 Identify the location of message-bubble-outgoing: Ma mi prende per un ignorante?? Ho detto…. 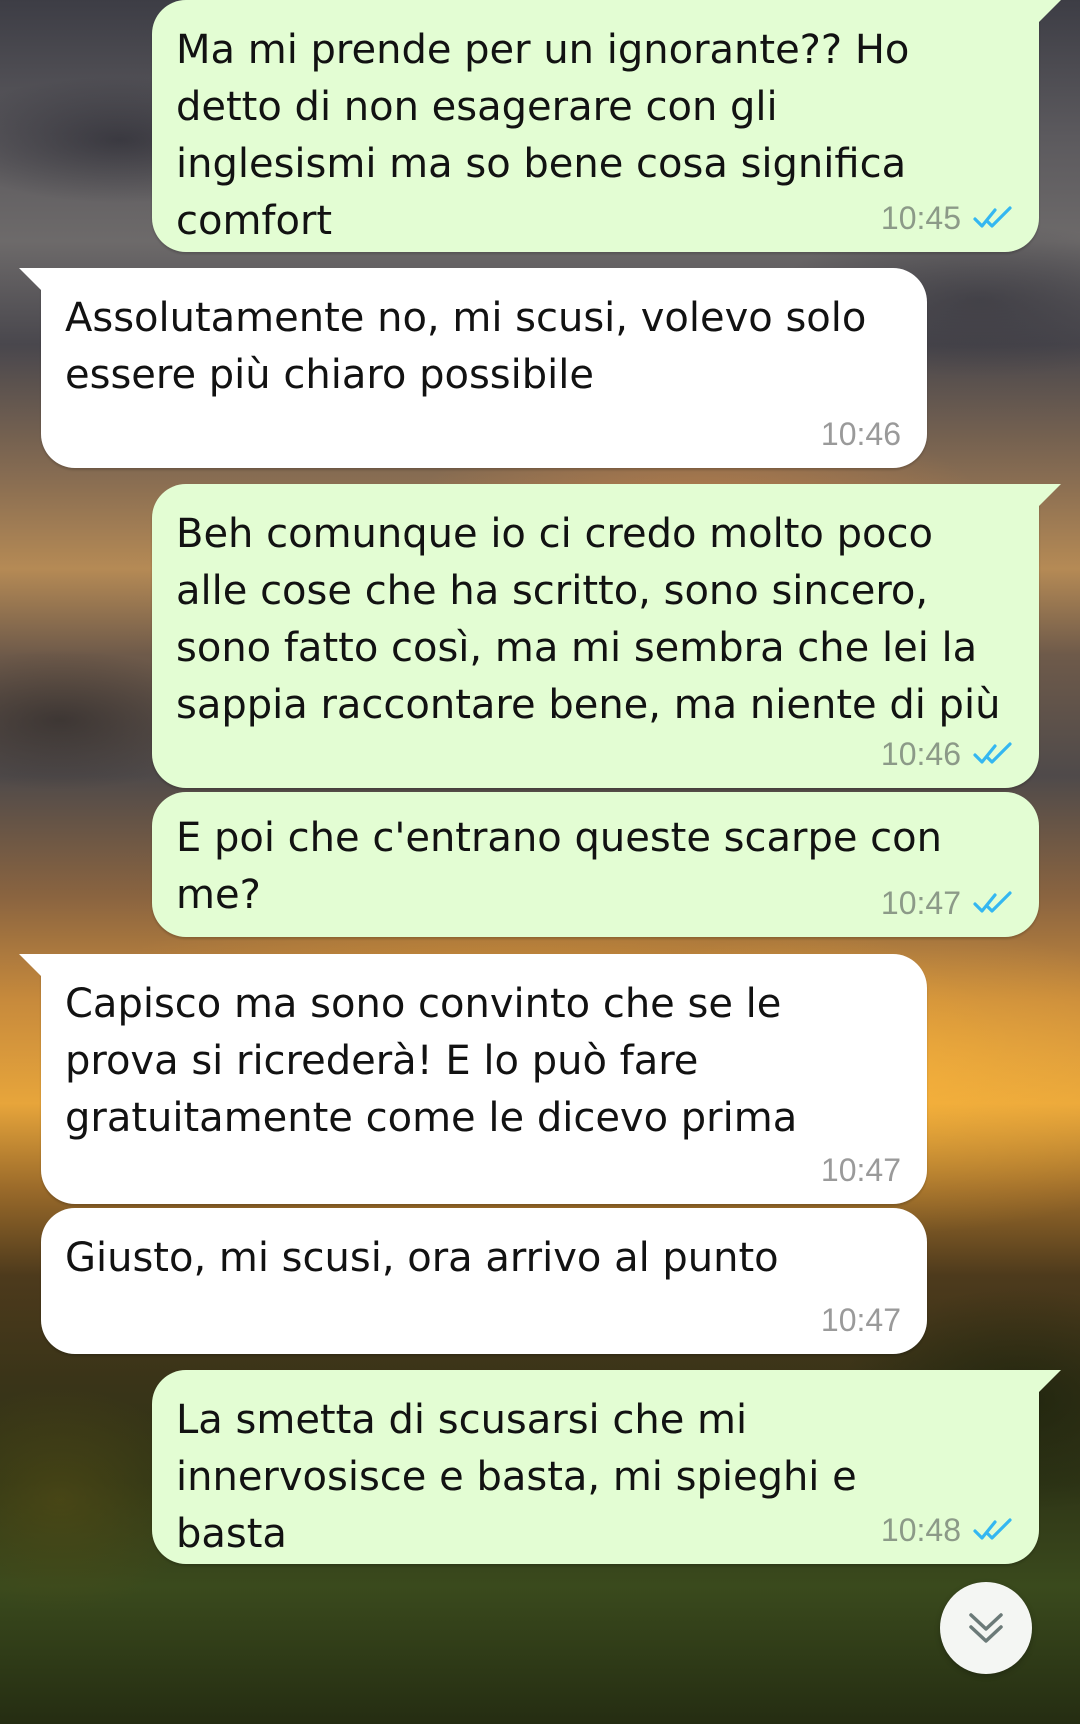
(606, 126).